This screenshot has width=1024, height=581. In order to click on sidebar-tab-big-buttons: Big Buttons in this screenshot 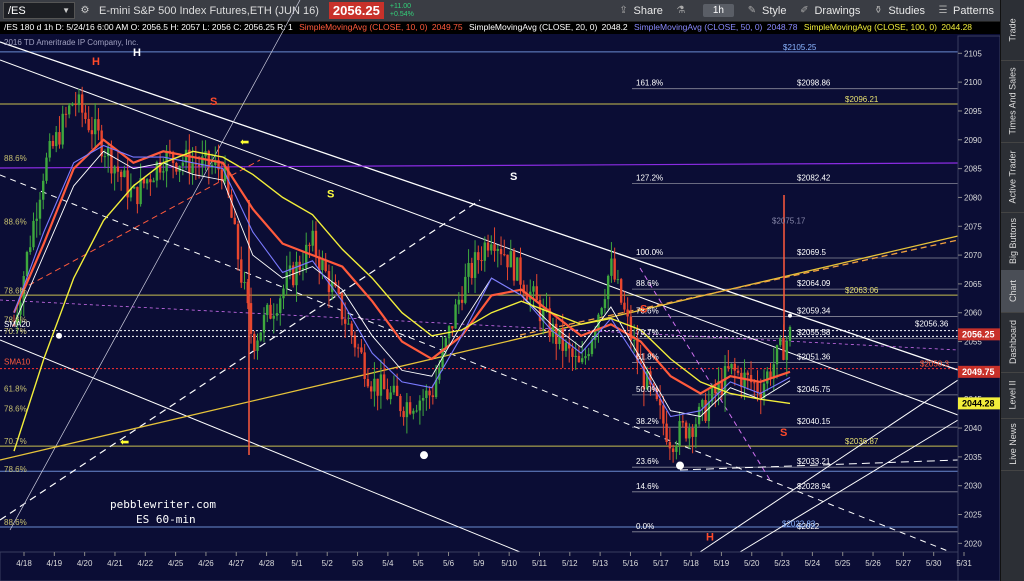, I will do `click(1012, 241)`.